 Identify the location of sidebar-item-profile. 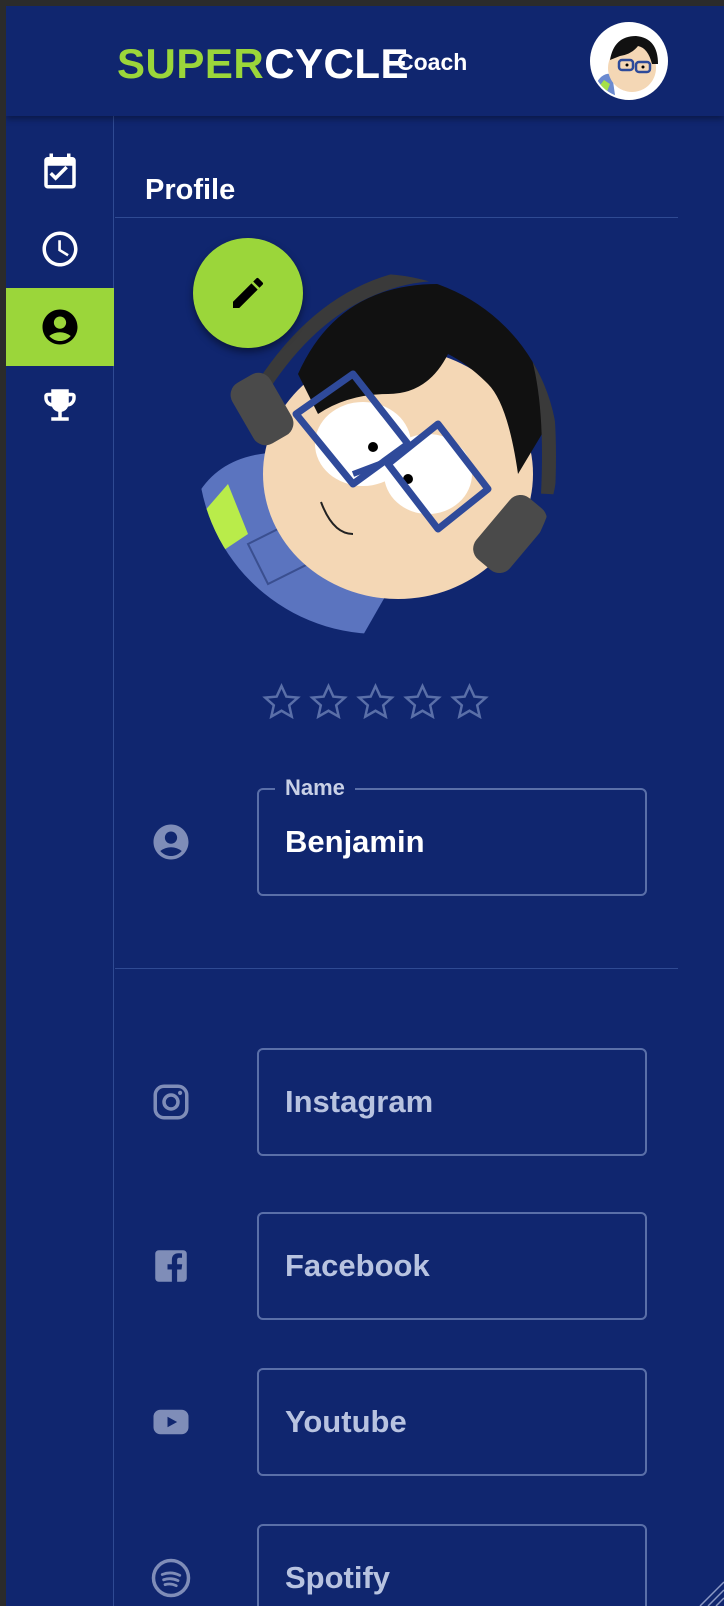
(60, 327).